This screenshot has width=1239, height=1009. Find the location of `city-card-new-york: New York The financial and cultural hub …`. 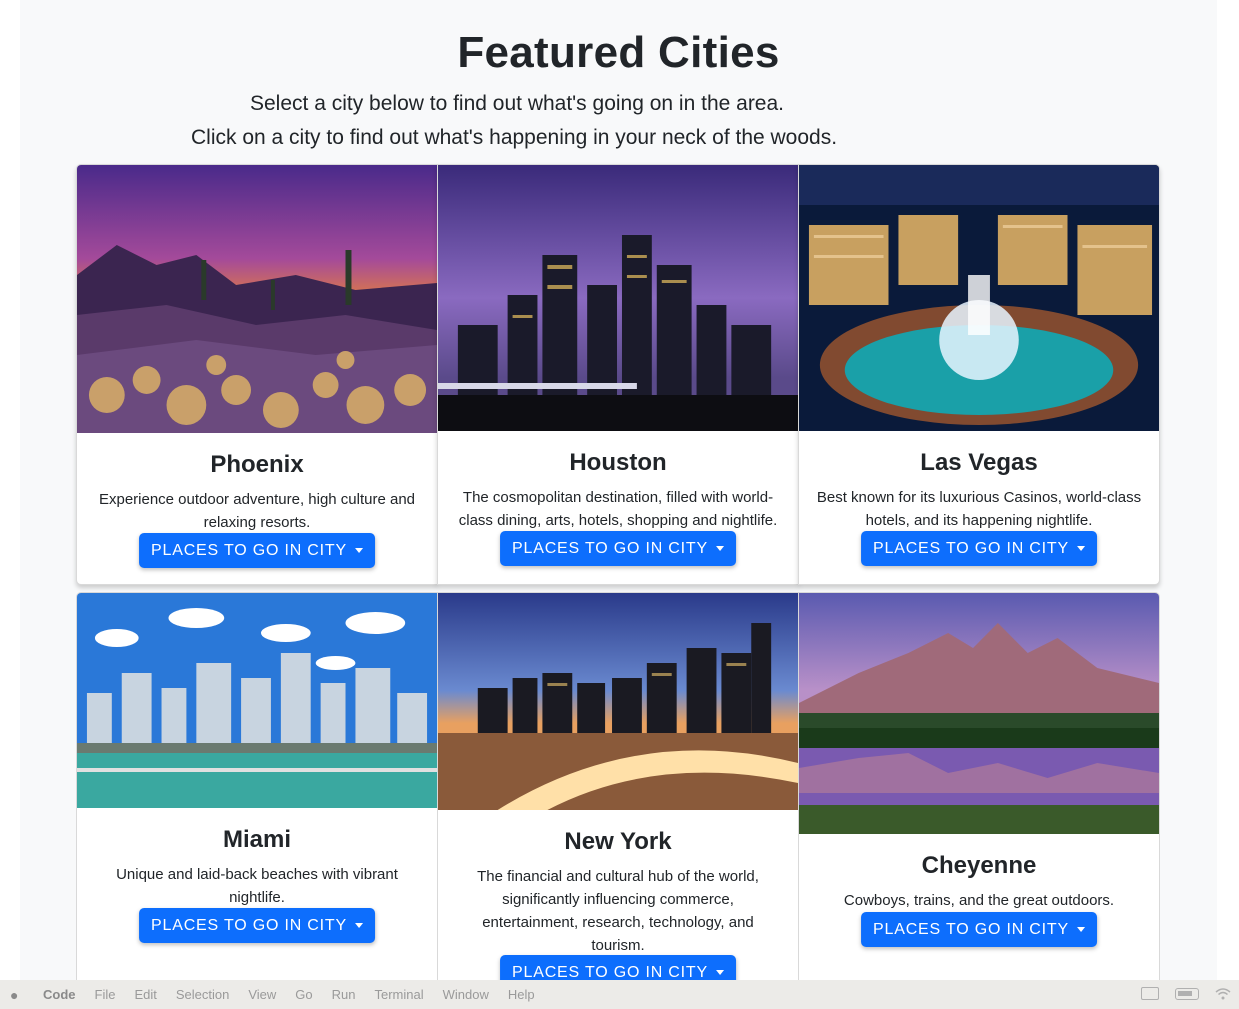

city-card-new-york: New York The financial and cultural hub … is located at coordinates (618, 786).